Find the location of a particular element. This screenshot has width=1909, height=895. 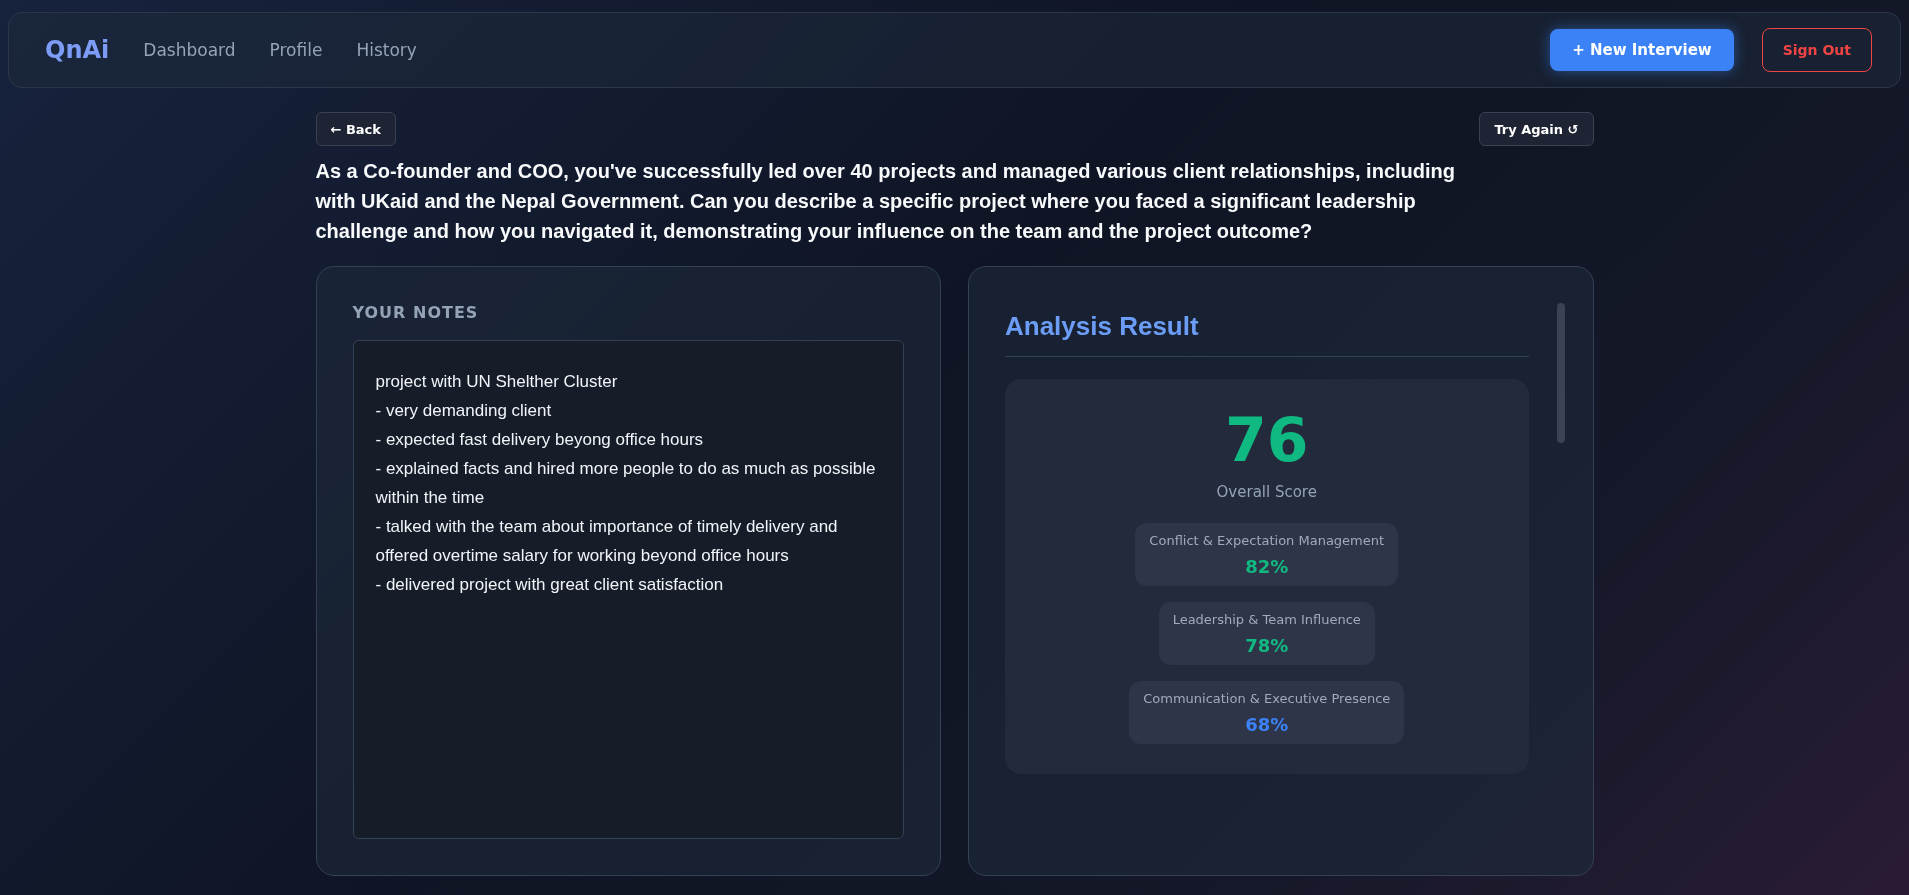

metric-value: 78% is located at coordinates (1267, 645).